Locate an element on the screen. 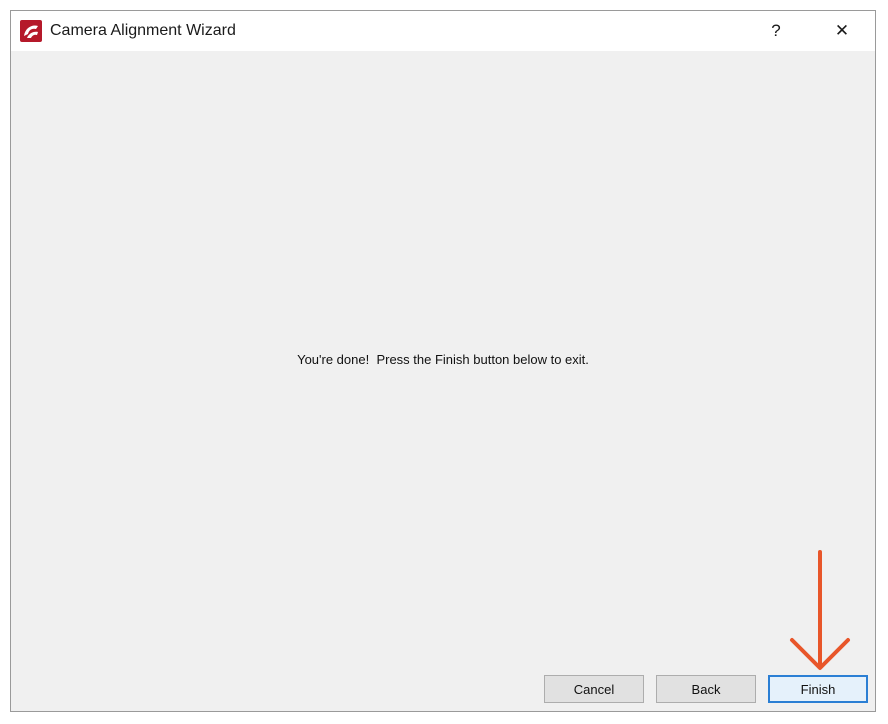 This screenshot has height=724, width=888. window-title: Camera Alignment Wizard is located at coordinates (143, 30).